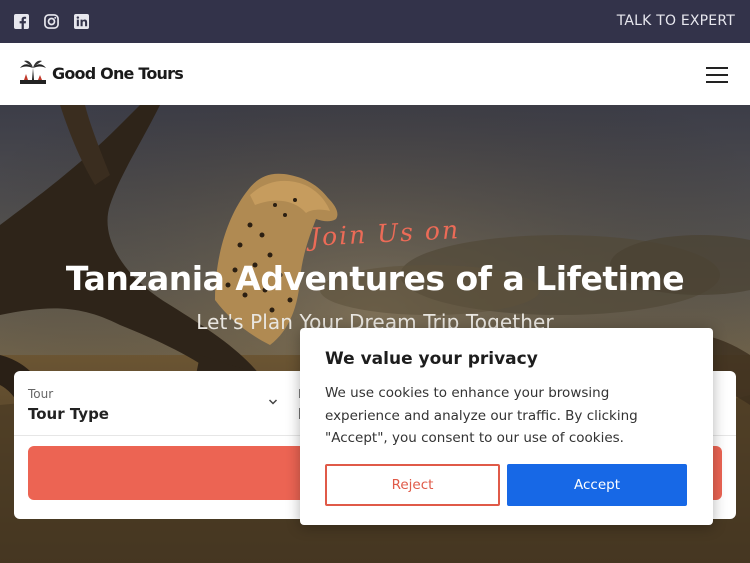 Image resolution: width=750 pixels, height=563 pixels. Describe the element at coordinates (375, 278) in the screenshot. I see `hero-title: Tanzania Adventures of a Lifetime` at that location.